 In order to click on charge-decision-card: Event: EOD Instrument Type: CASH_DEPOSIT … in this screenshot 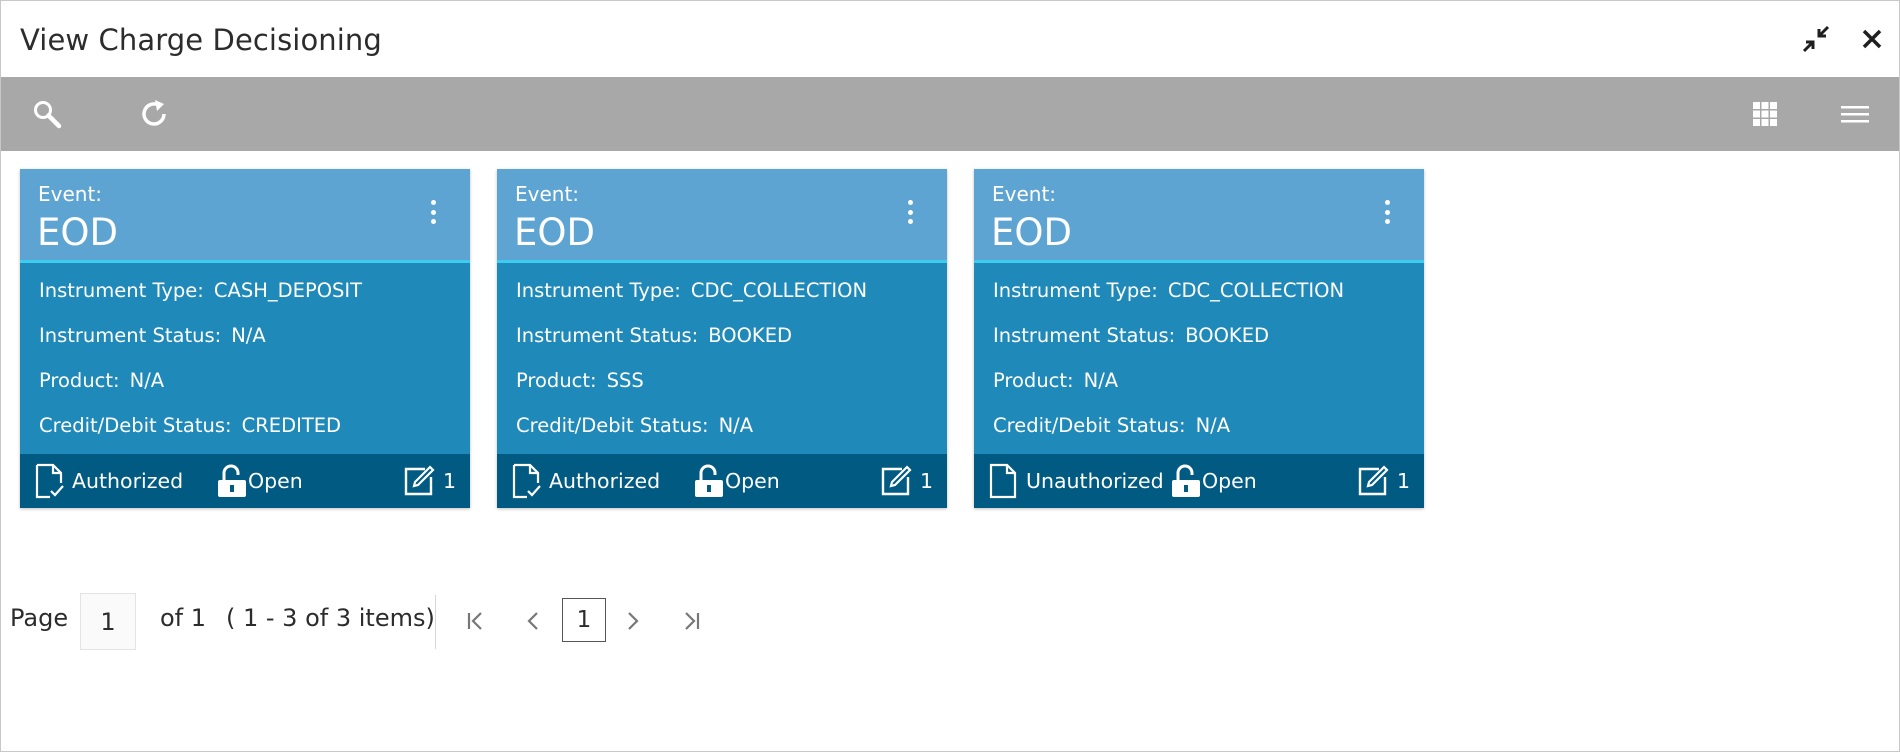, I will do `click(245, 338)`.